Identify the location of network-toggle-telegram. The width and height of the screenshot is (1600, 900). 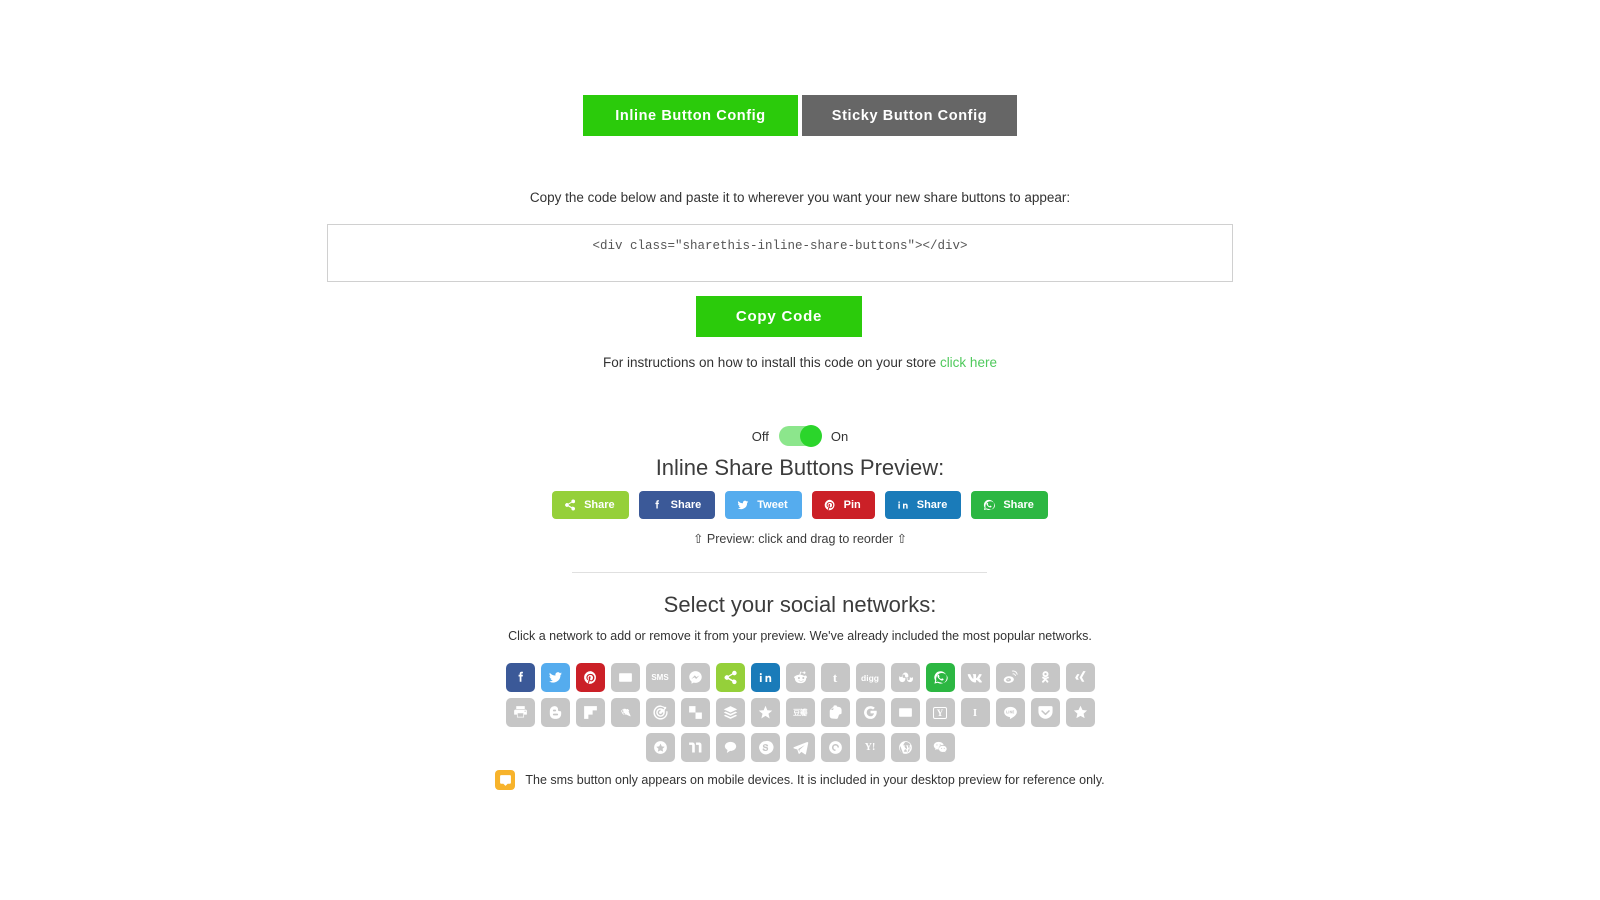
(800, 747).